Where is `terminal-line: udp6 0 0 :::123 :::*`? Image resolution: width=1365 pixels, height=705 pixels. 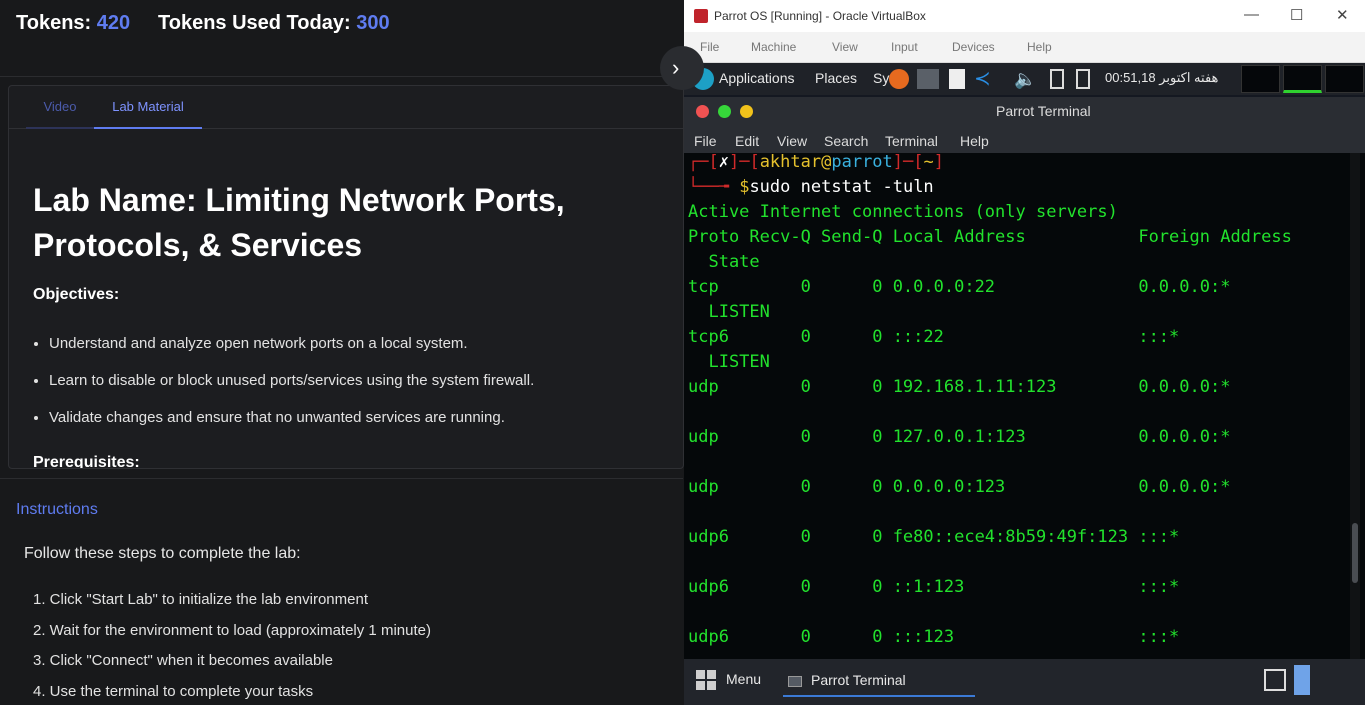 terminal-line: udp6 0 0 :::123 :::* is located at coordinates (934, 637).